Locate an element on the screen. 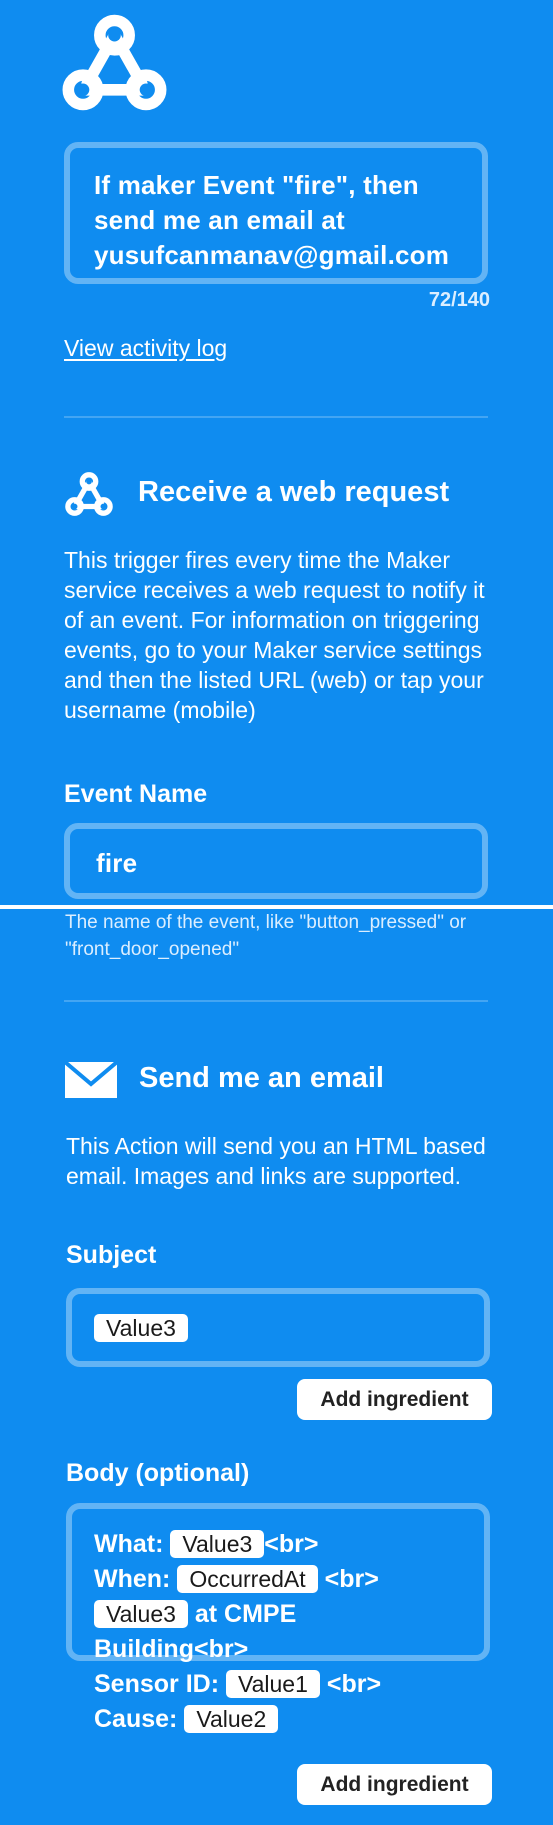 The height and width of the screenshot is (1825, 553). body-line-what: What: Value3 <br> is located at coordinates (289, 1544).